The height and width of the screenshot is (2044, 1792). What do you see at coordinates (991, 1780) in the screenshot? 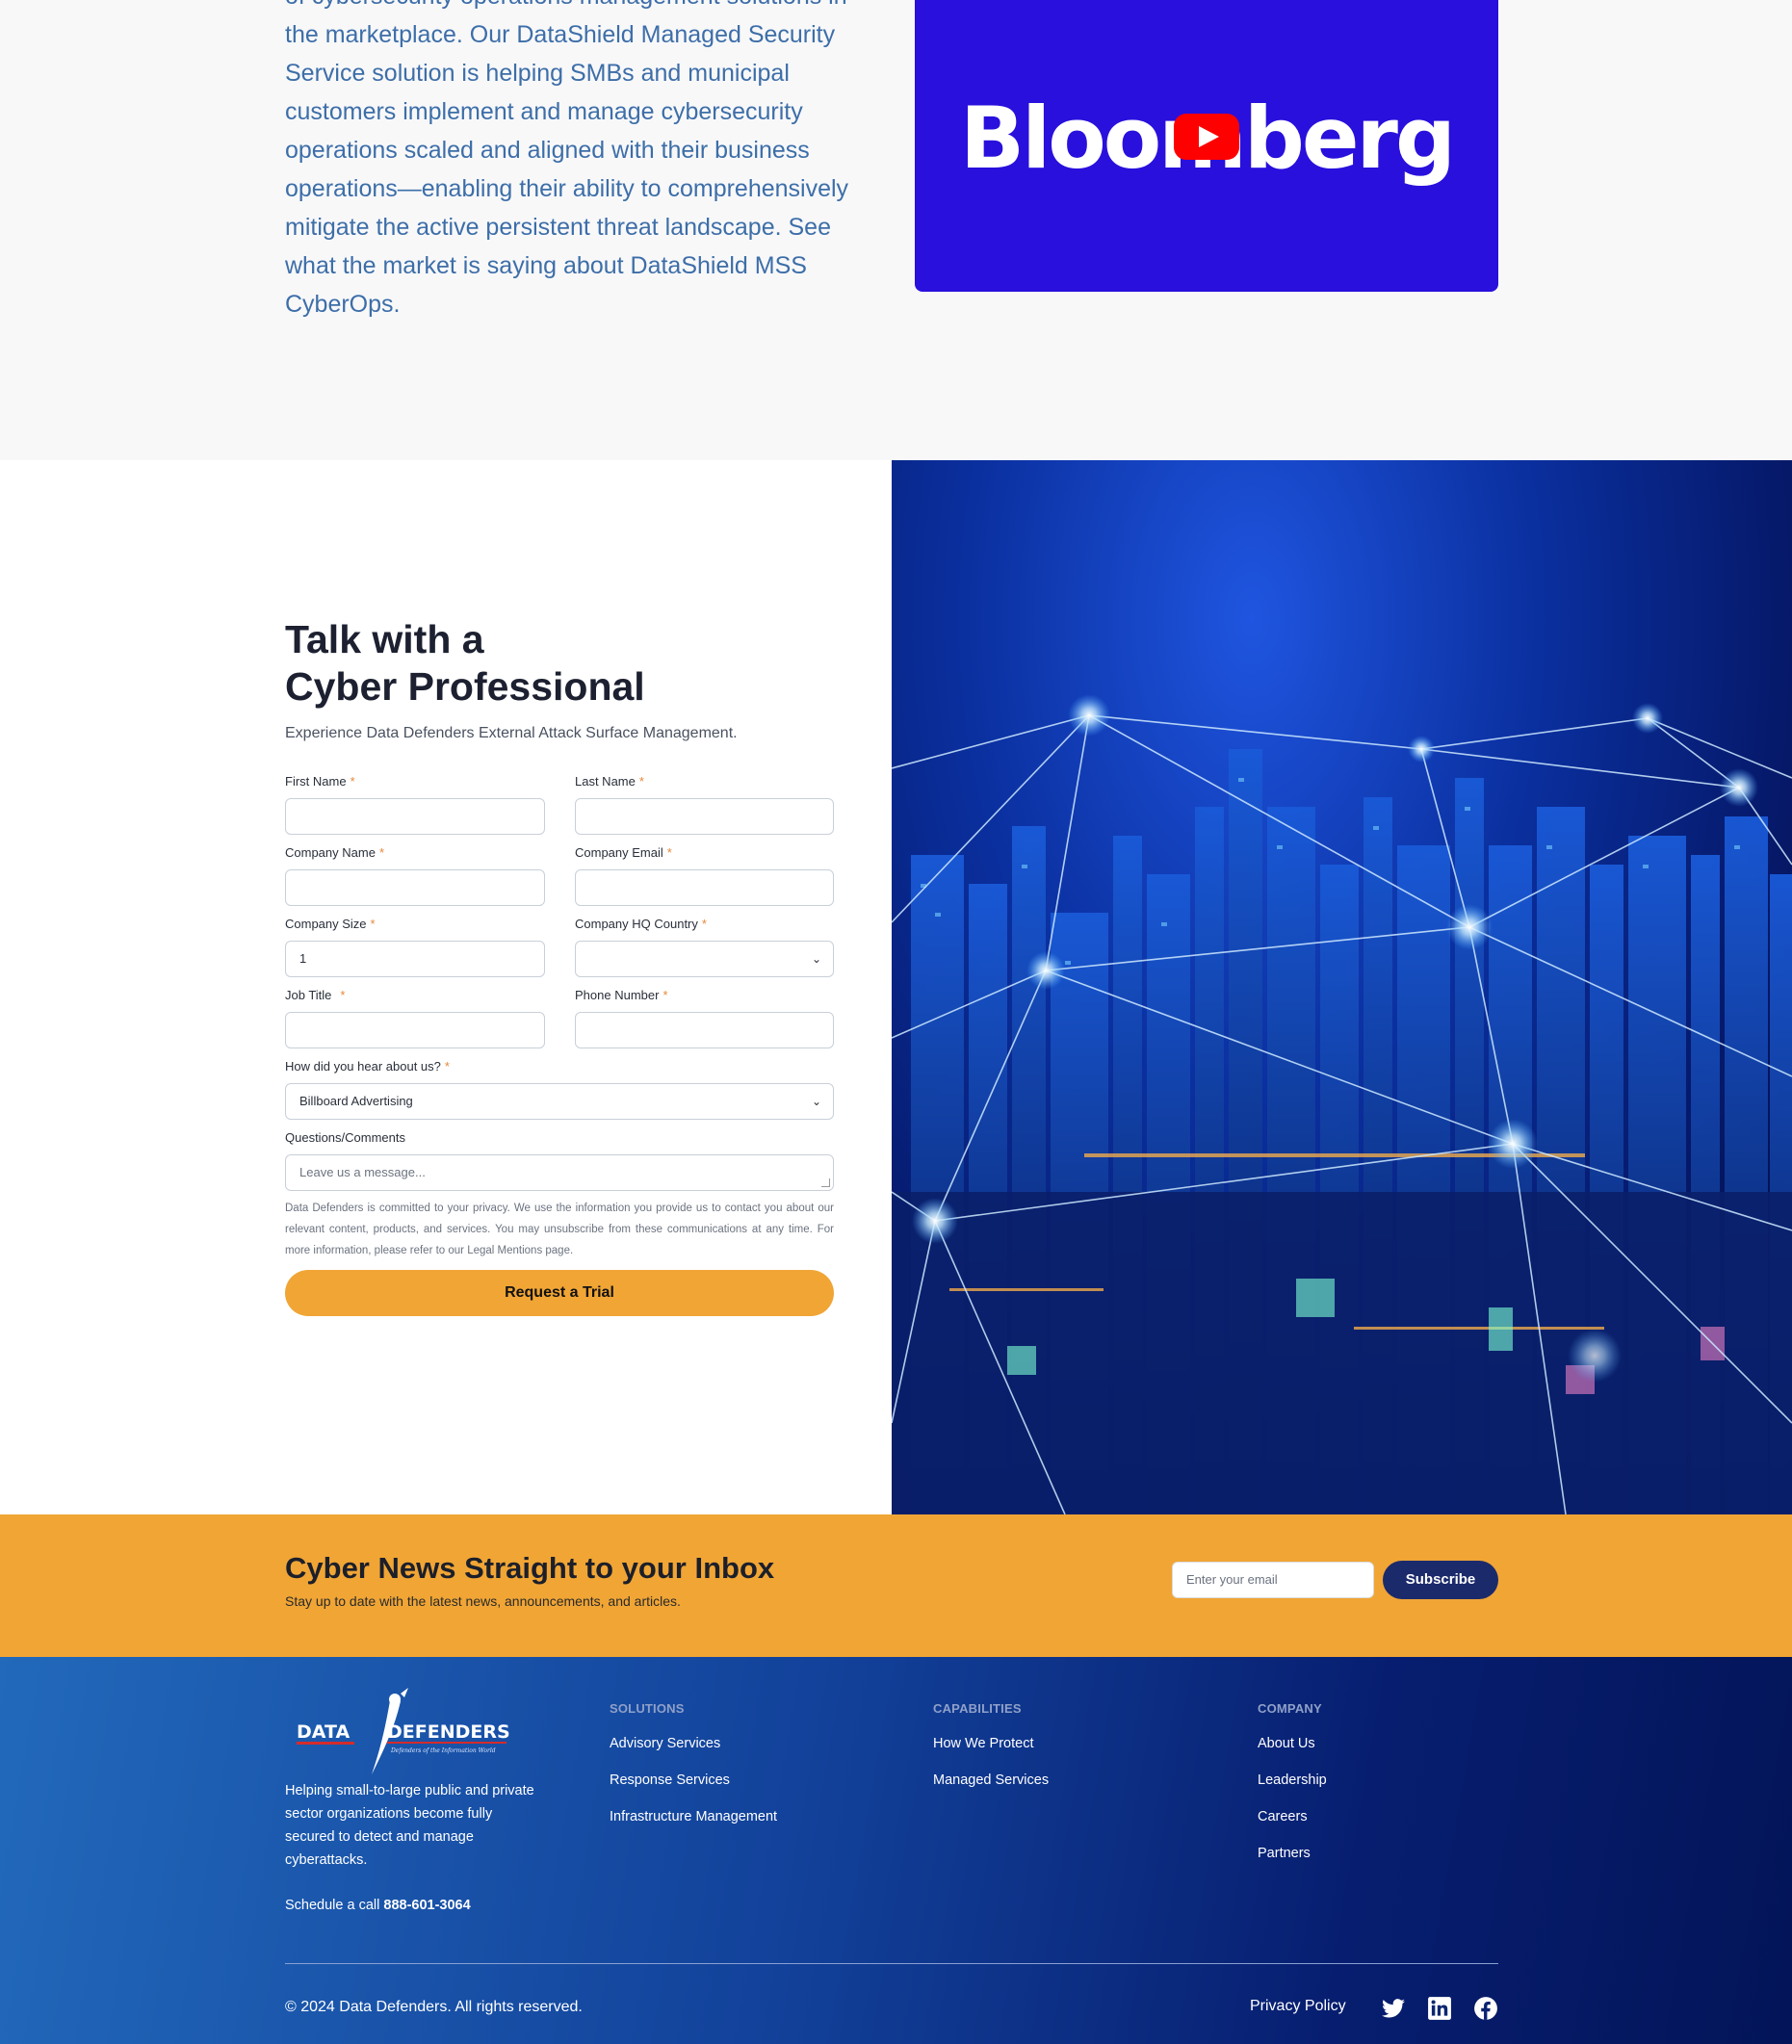
I see `footer-link-managed-services: Managed Services` at bounding box center [991, 1780].